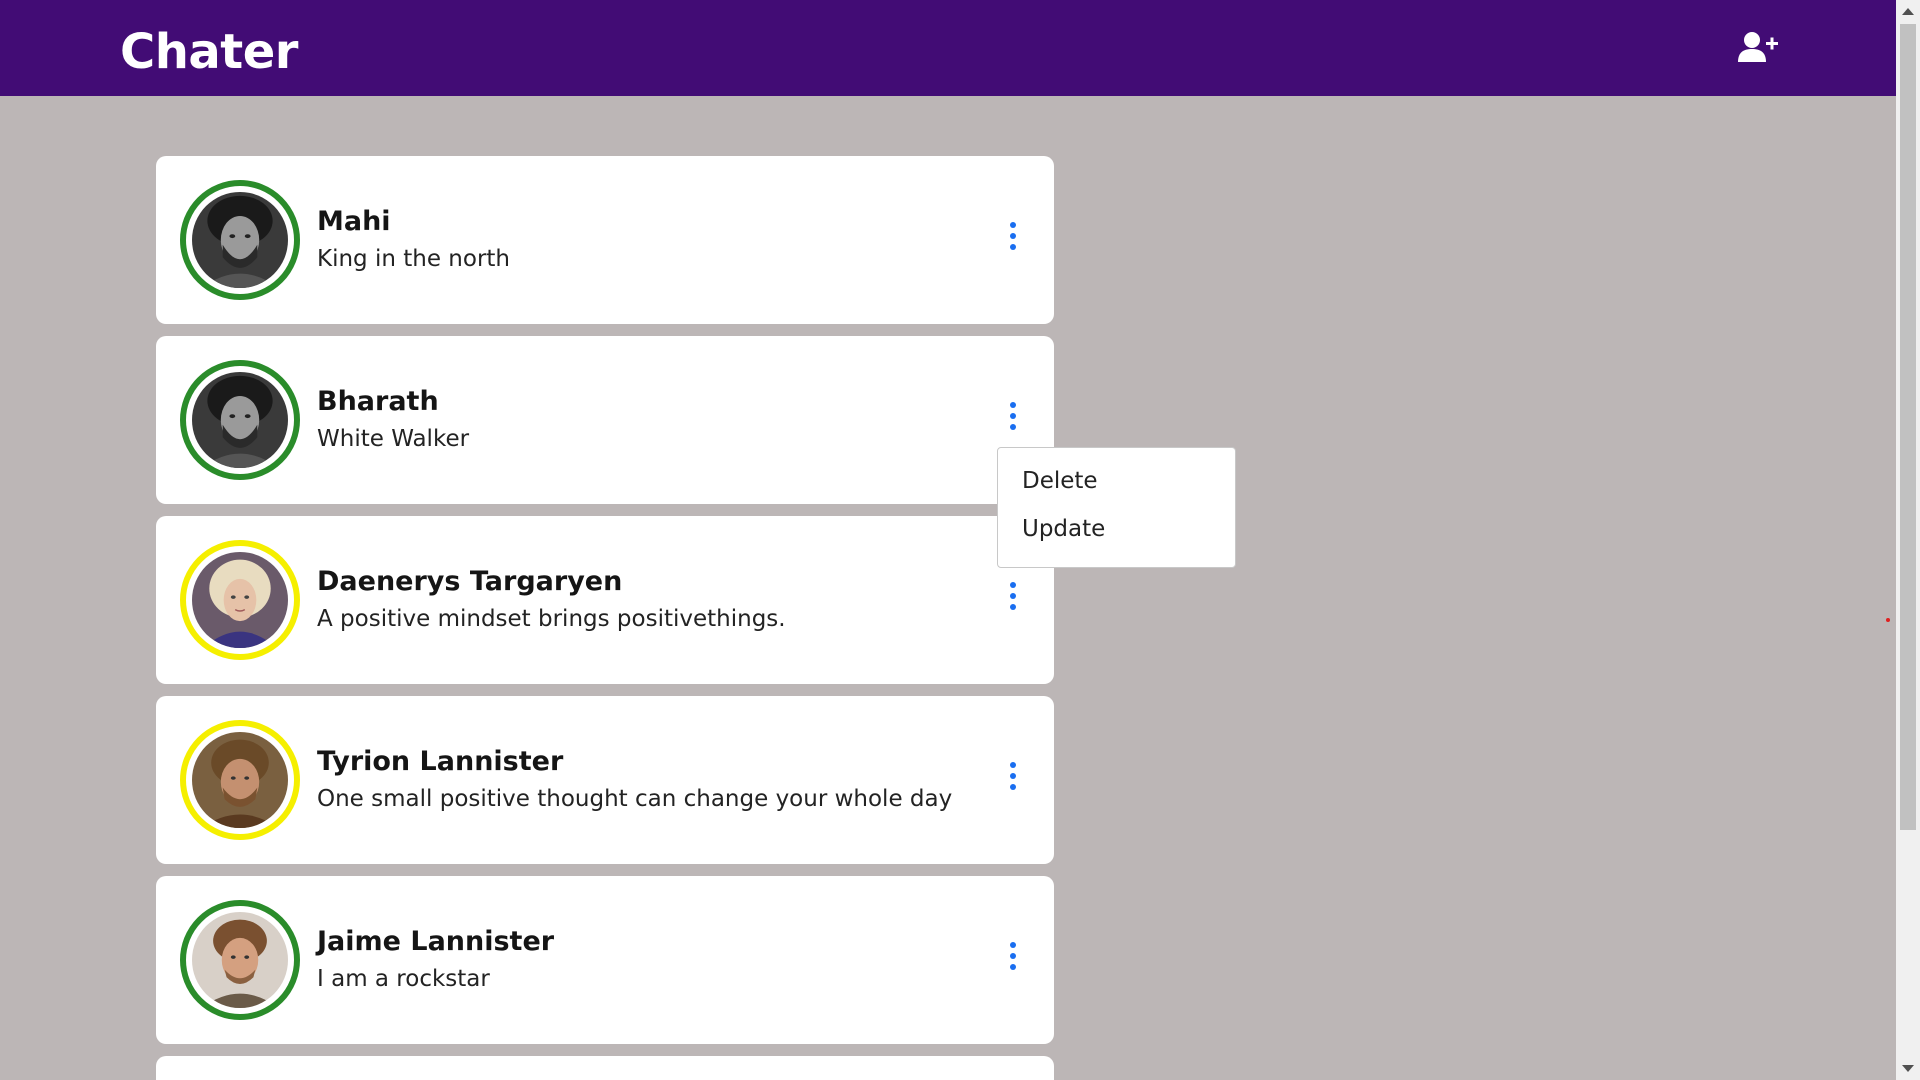 The width and height of the screenshot is (1920, 1080). Describe the element at coordinates (403, 979) in the screenshot. I see `contact-status: I am a rockstar` at that location.